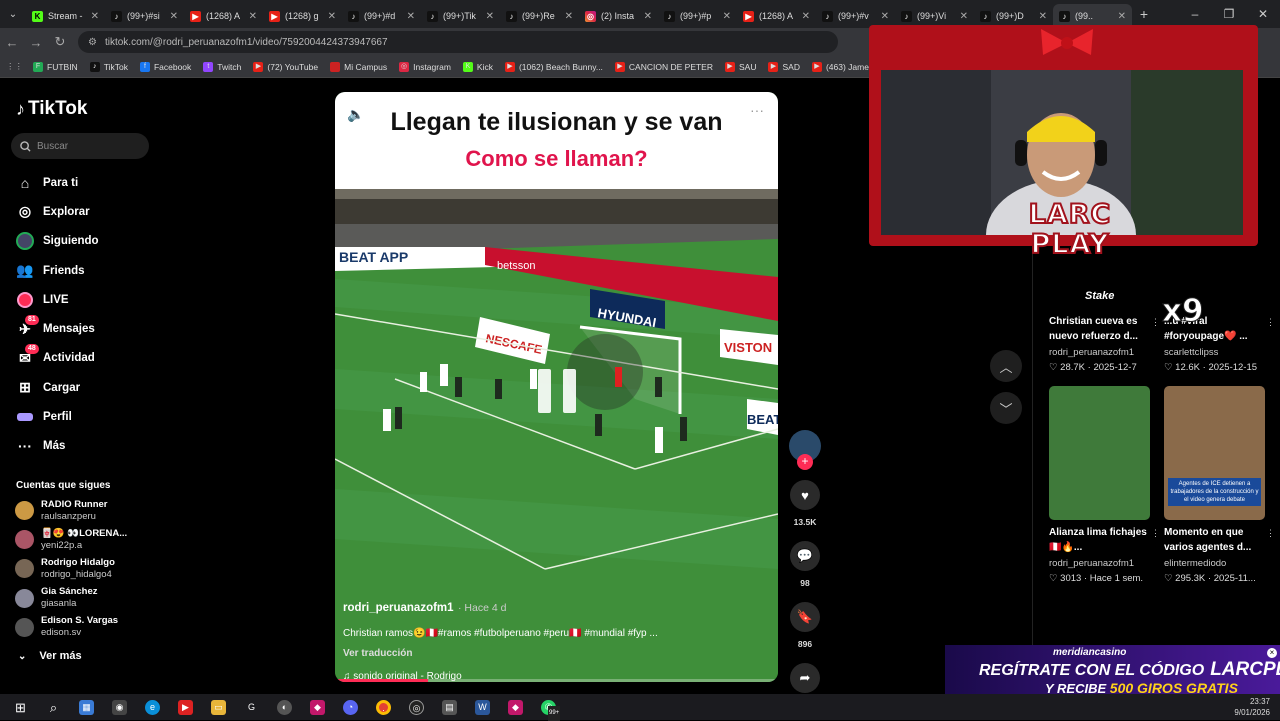  Describe the element at coordinates (285, 66) in the screenshot. I see `bookmark-youtube: ▶ (72) YouTube` at that location.